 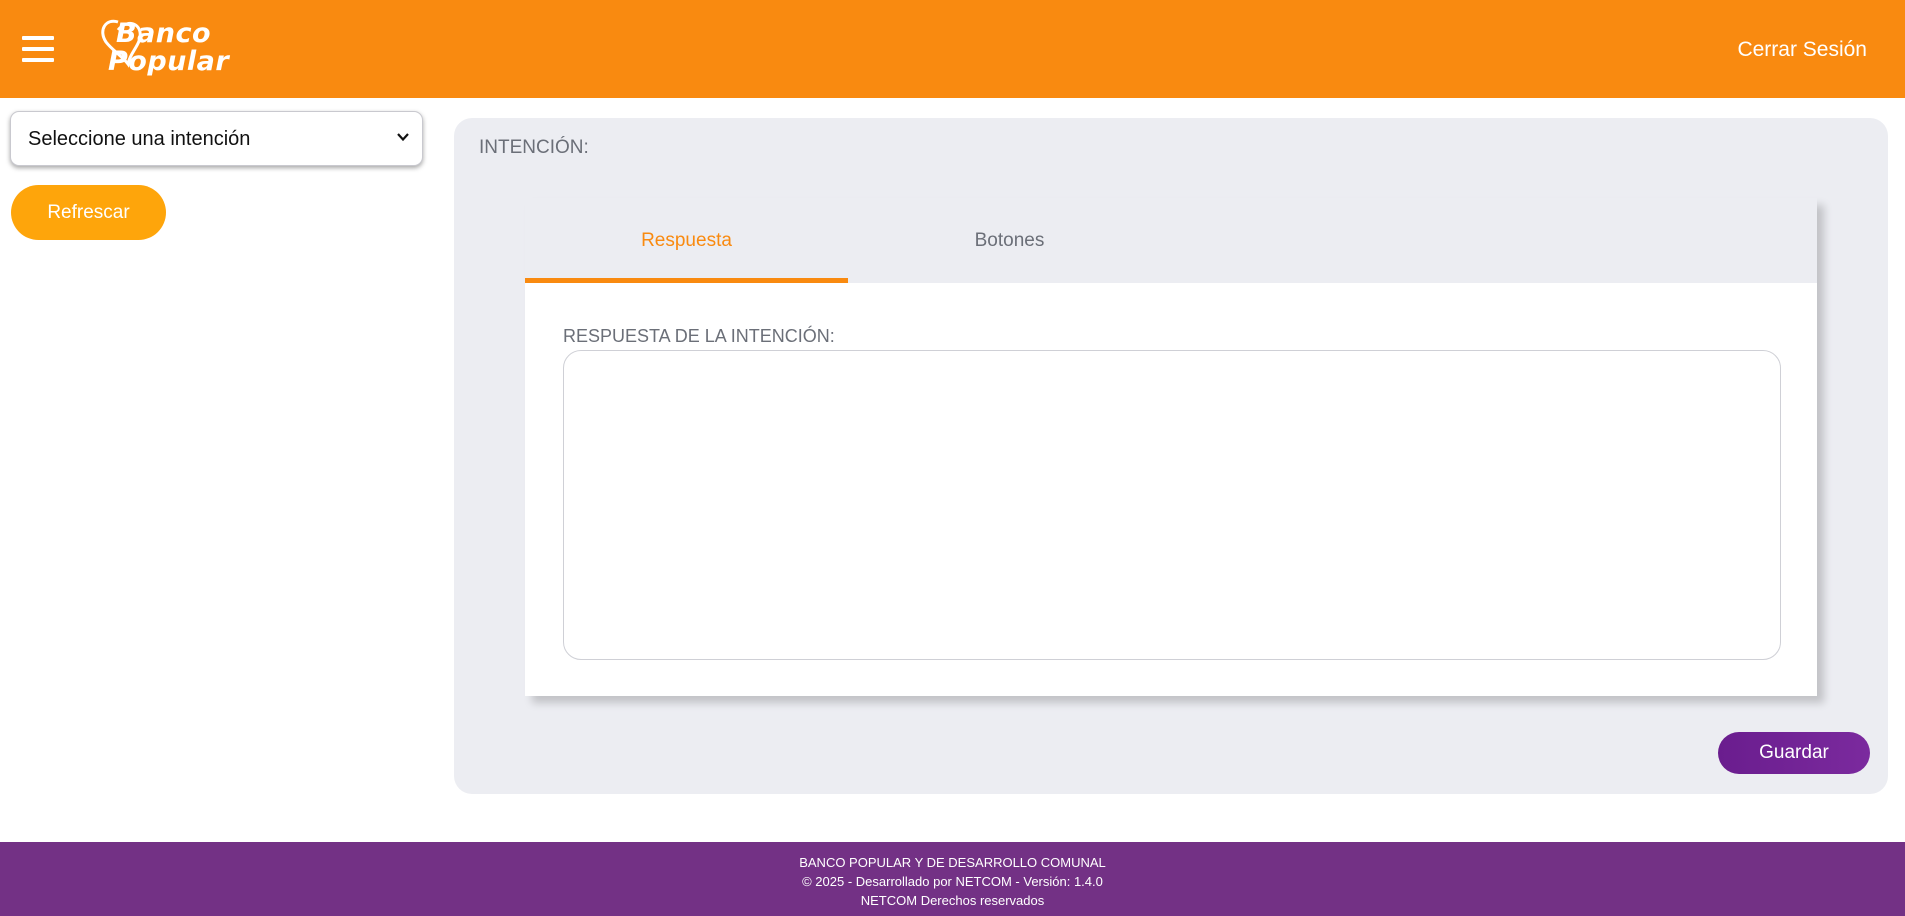 I want to click on tab-botones: Botones, so click(x=1009, y=240).